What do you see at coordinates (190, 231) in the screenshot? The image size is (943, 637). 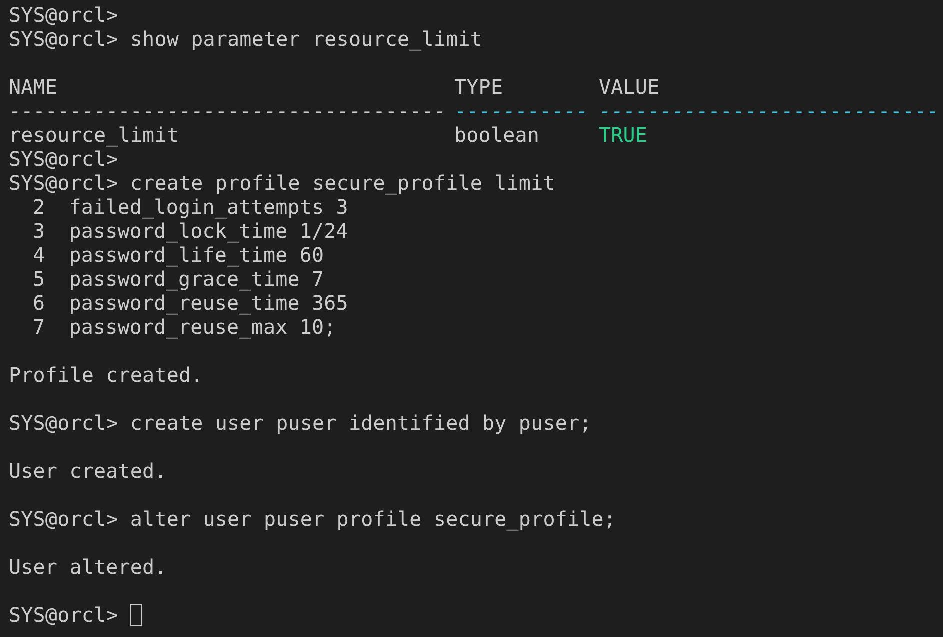 I see `continuation-line: 3 password_lock_time 1/24` at bounding box center [190, 231].